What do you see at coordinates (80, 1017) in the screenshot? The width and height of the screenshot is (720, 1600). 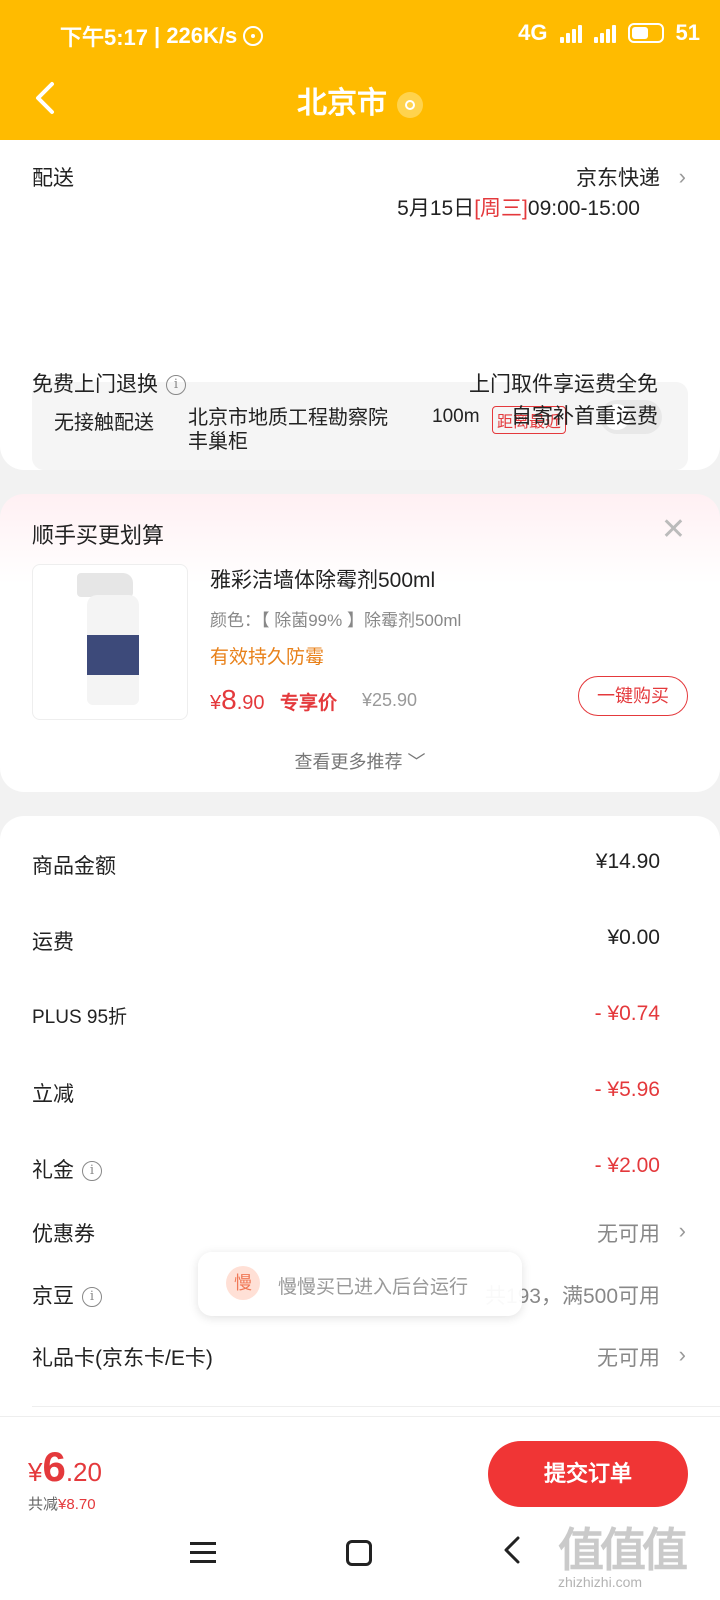 I see `fee-label: PLUS 95折` at bounding box center [80, 1017].